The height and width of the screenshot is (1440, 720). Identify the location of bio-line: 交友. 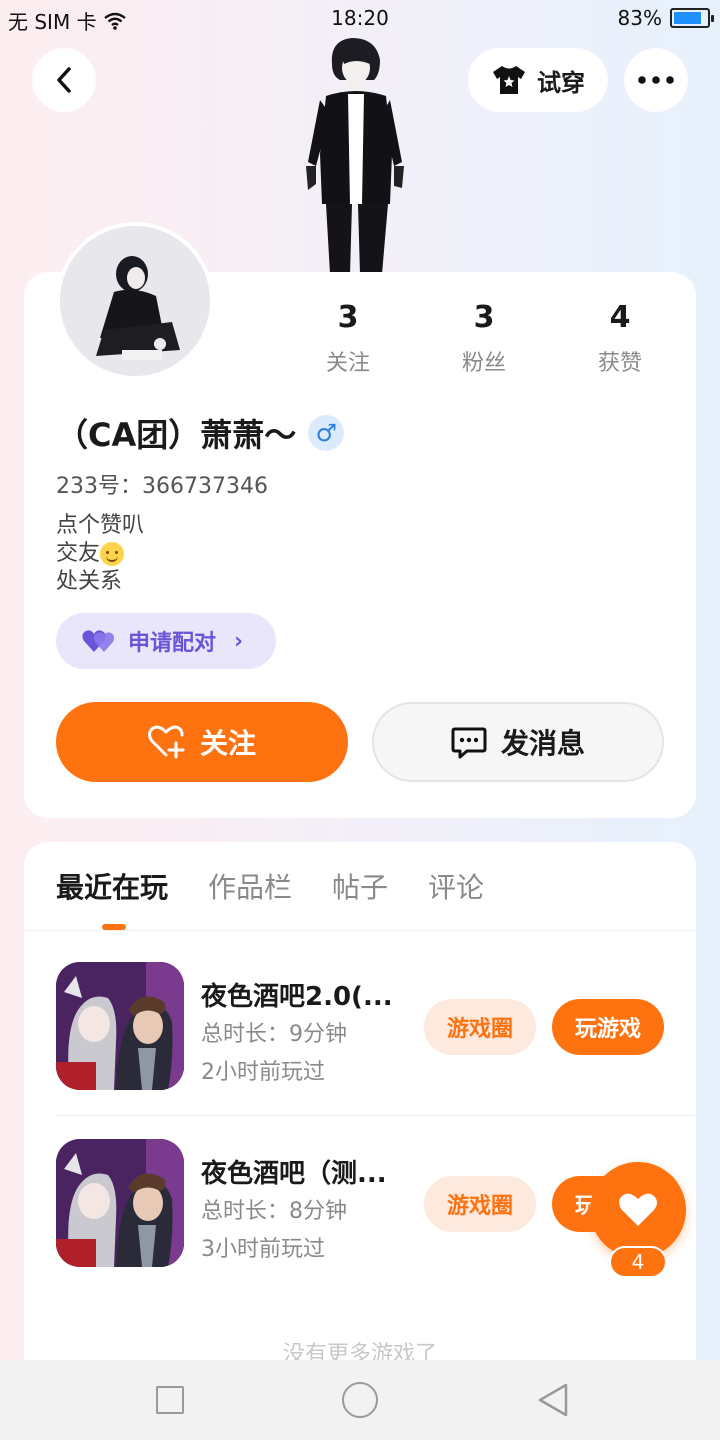
(78, 553).